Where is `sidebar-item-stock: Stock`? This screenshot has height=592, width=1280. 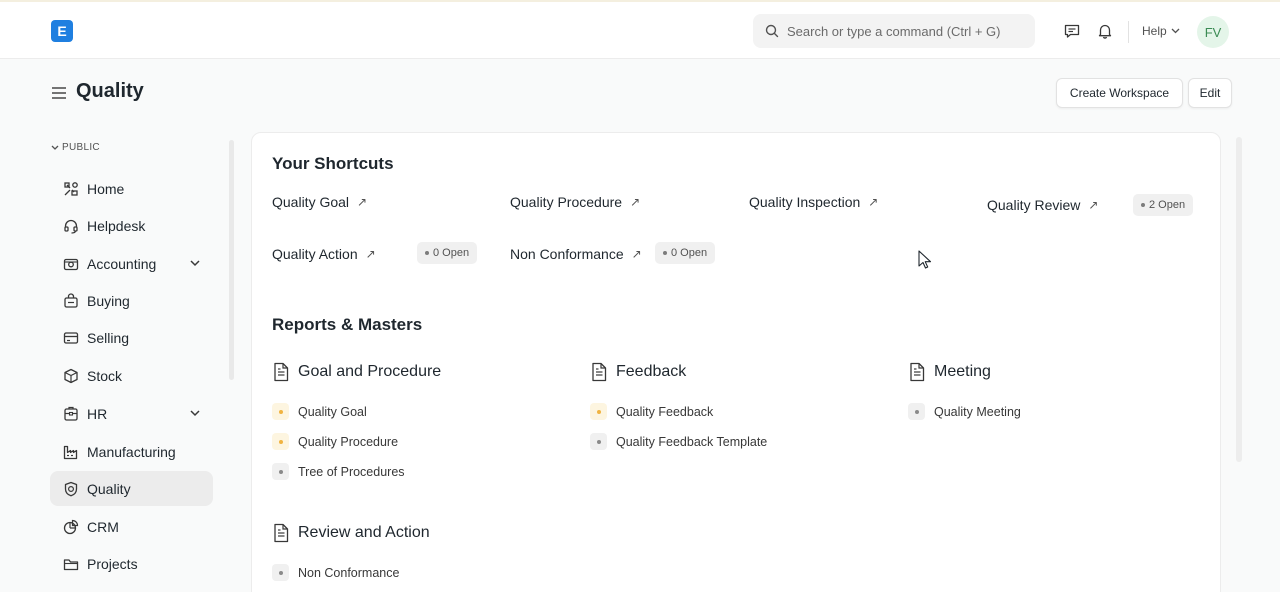 sidebar-item-stock: Stock is located at coordinates (131, 375).